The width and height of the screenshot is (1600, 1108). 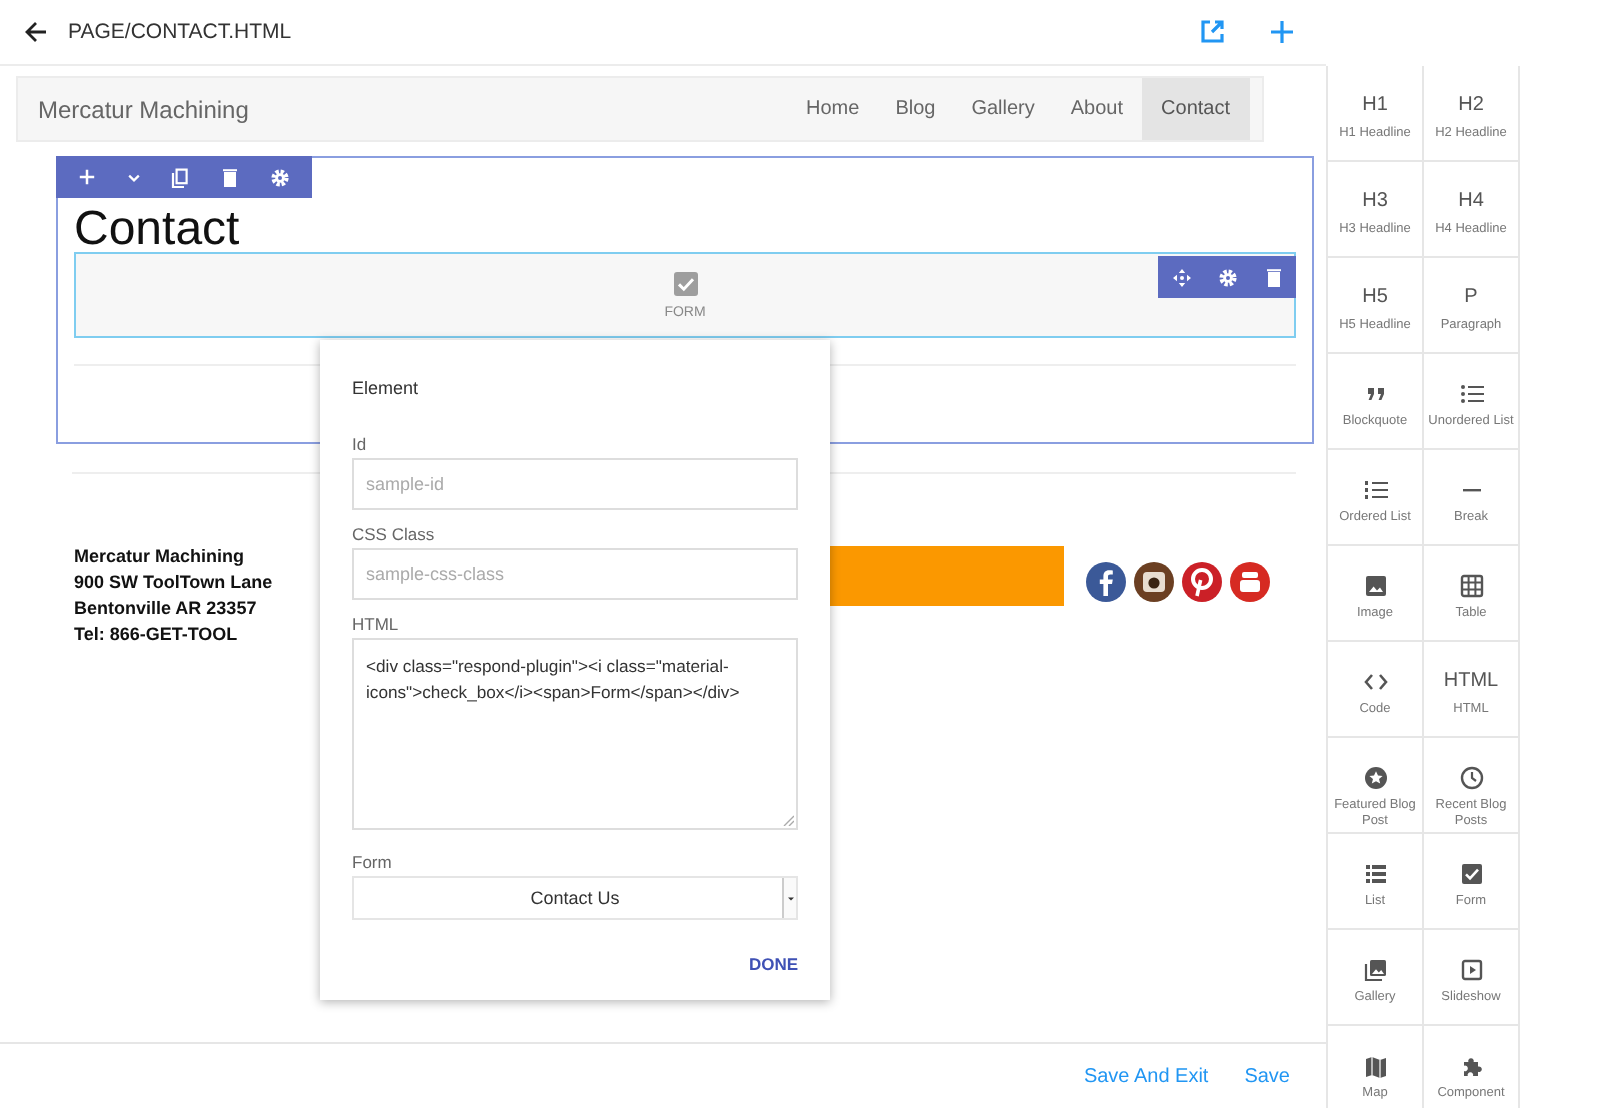 What do you see at coordinates (386, 388) in the screenshot?
I see `dialog-title: Element` at bounding box center [386, 388].